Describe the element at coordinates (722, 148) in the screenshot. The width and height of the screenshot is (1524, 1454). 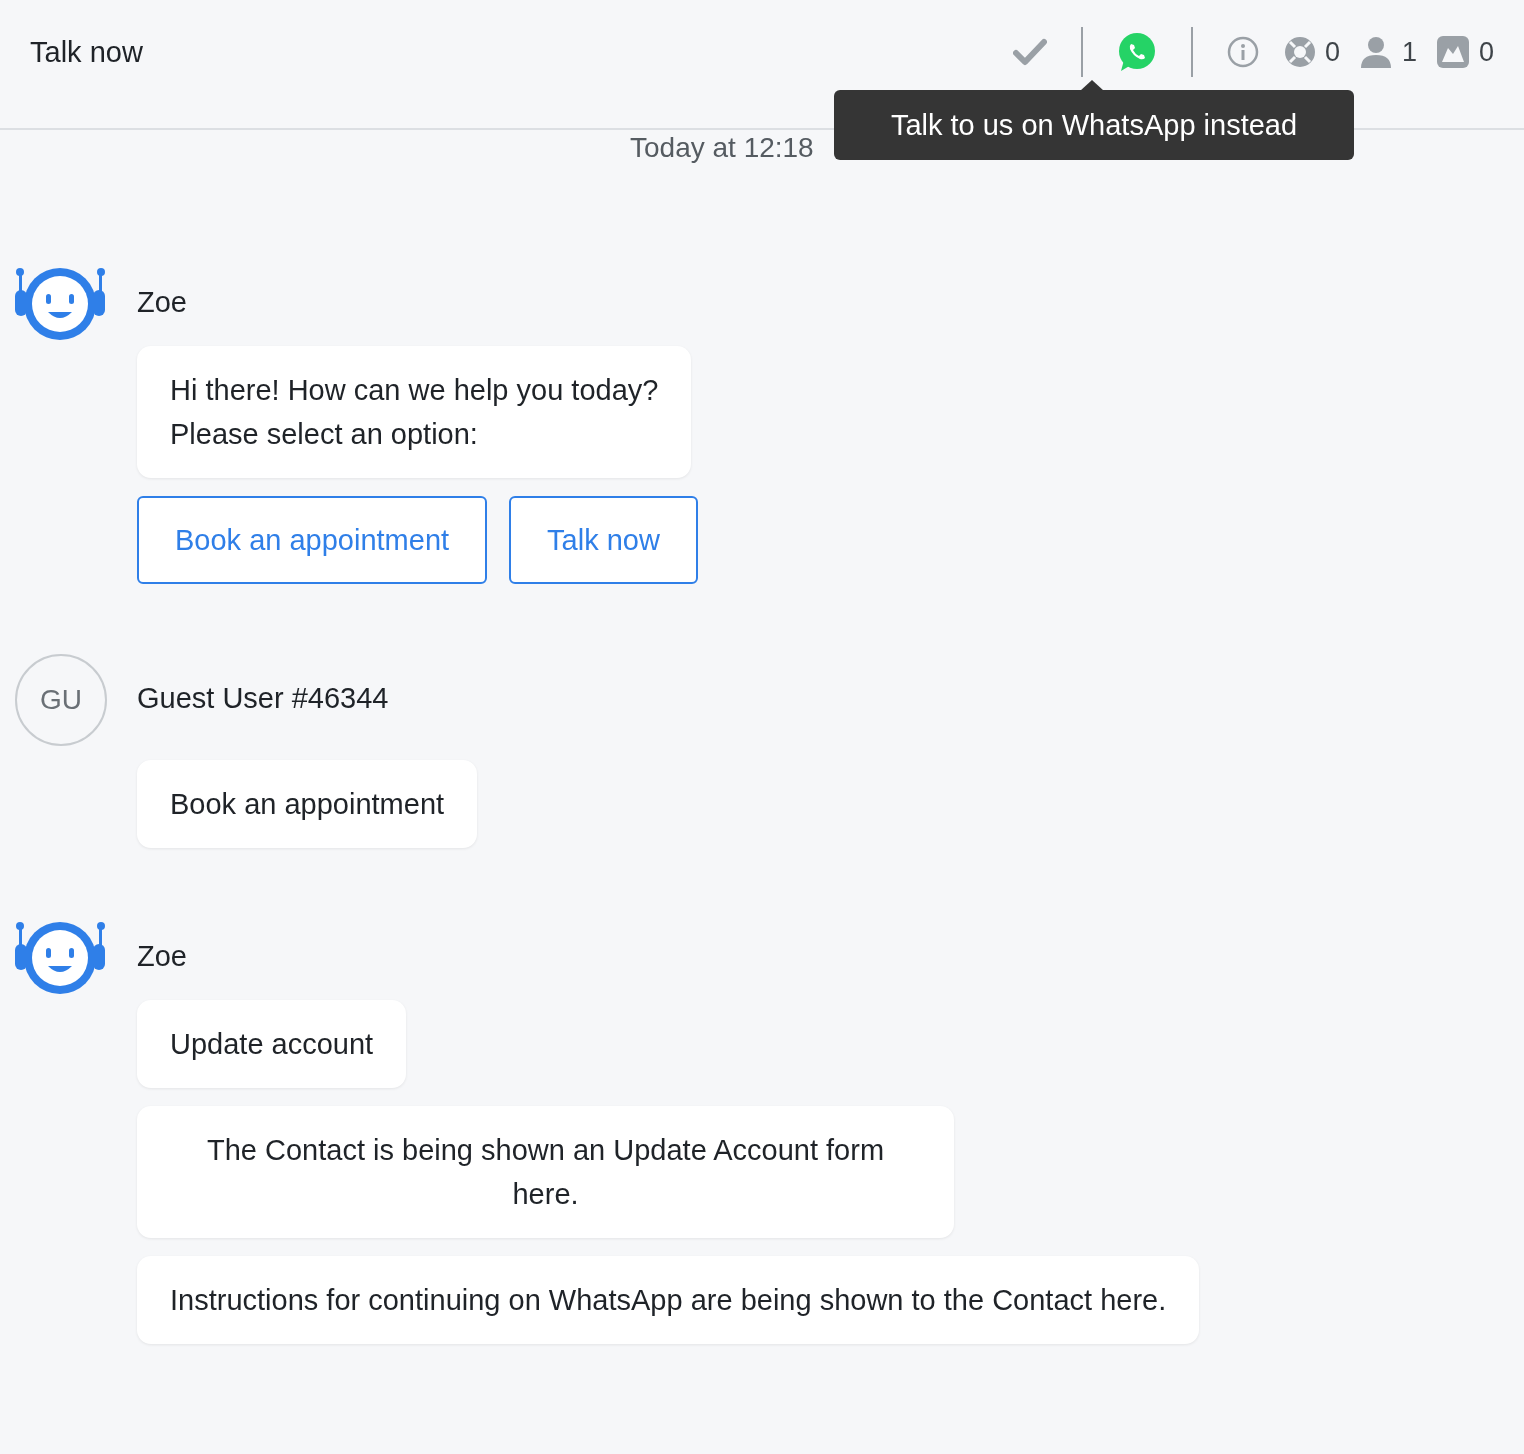
I see `timestamp: Today at 12:18` at that location.